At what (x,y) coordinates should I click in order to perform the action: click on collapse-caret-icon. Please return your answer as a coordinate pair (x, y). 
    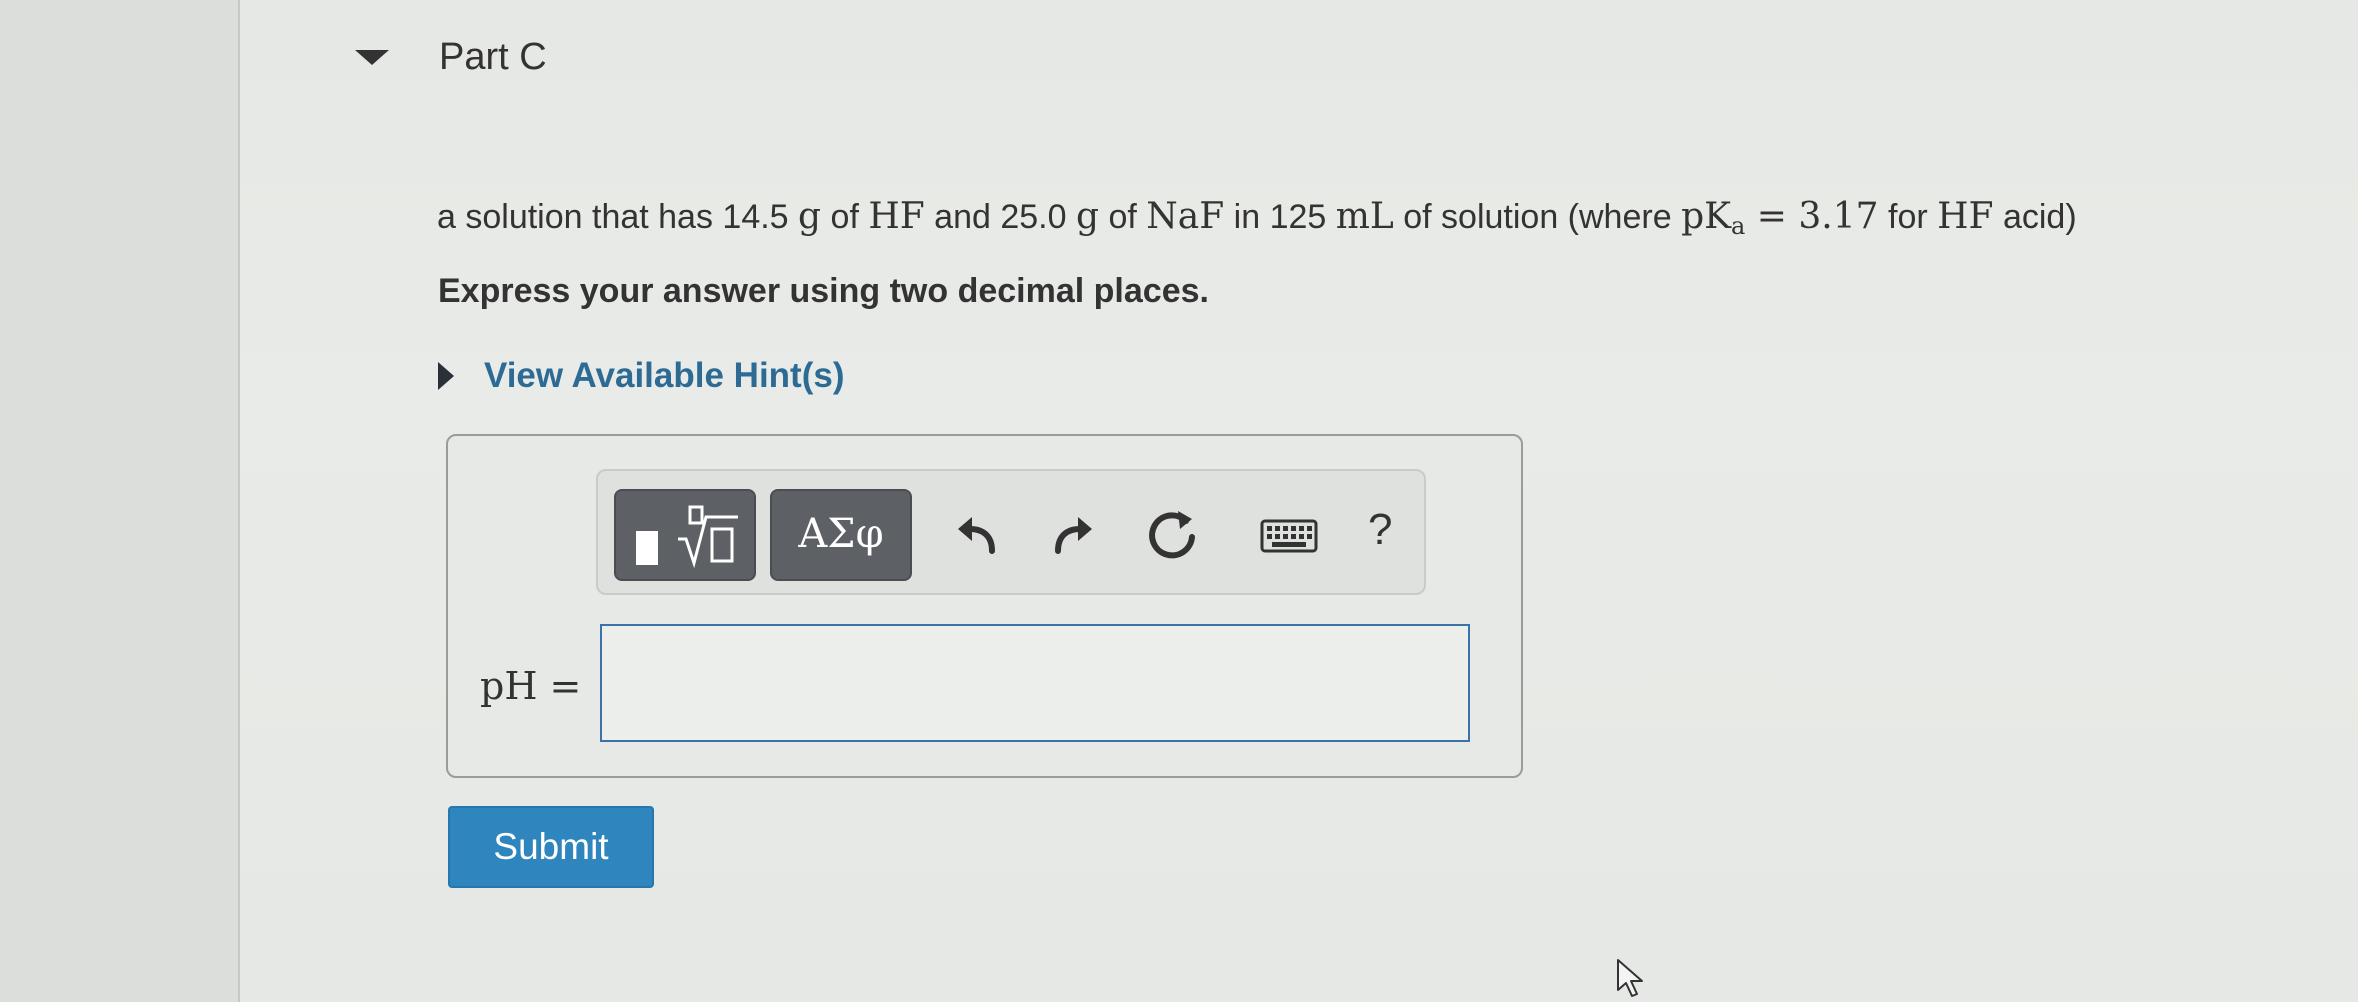
    Looking at the image, I should click on (372, 57).